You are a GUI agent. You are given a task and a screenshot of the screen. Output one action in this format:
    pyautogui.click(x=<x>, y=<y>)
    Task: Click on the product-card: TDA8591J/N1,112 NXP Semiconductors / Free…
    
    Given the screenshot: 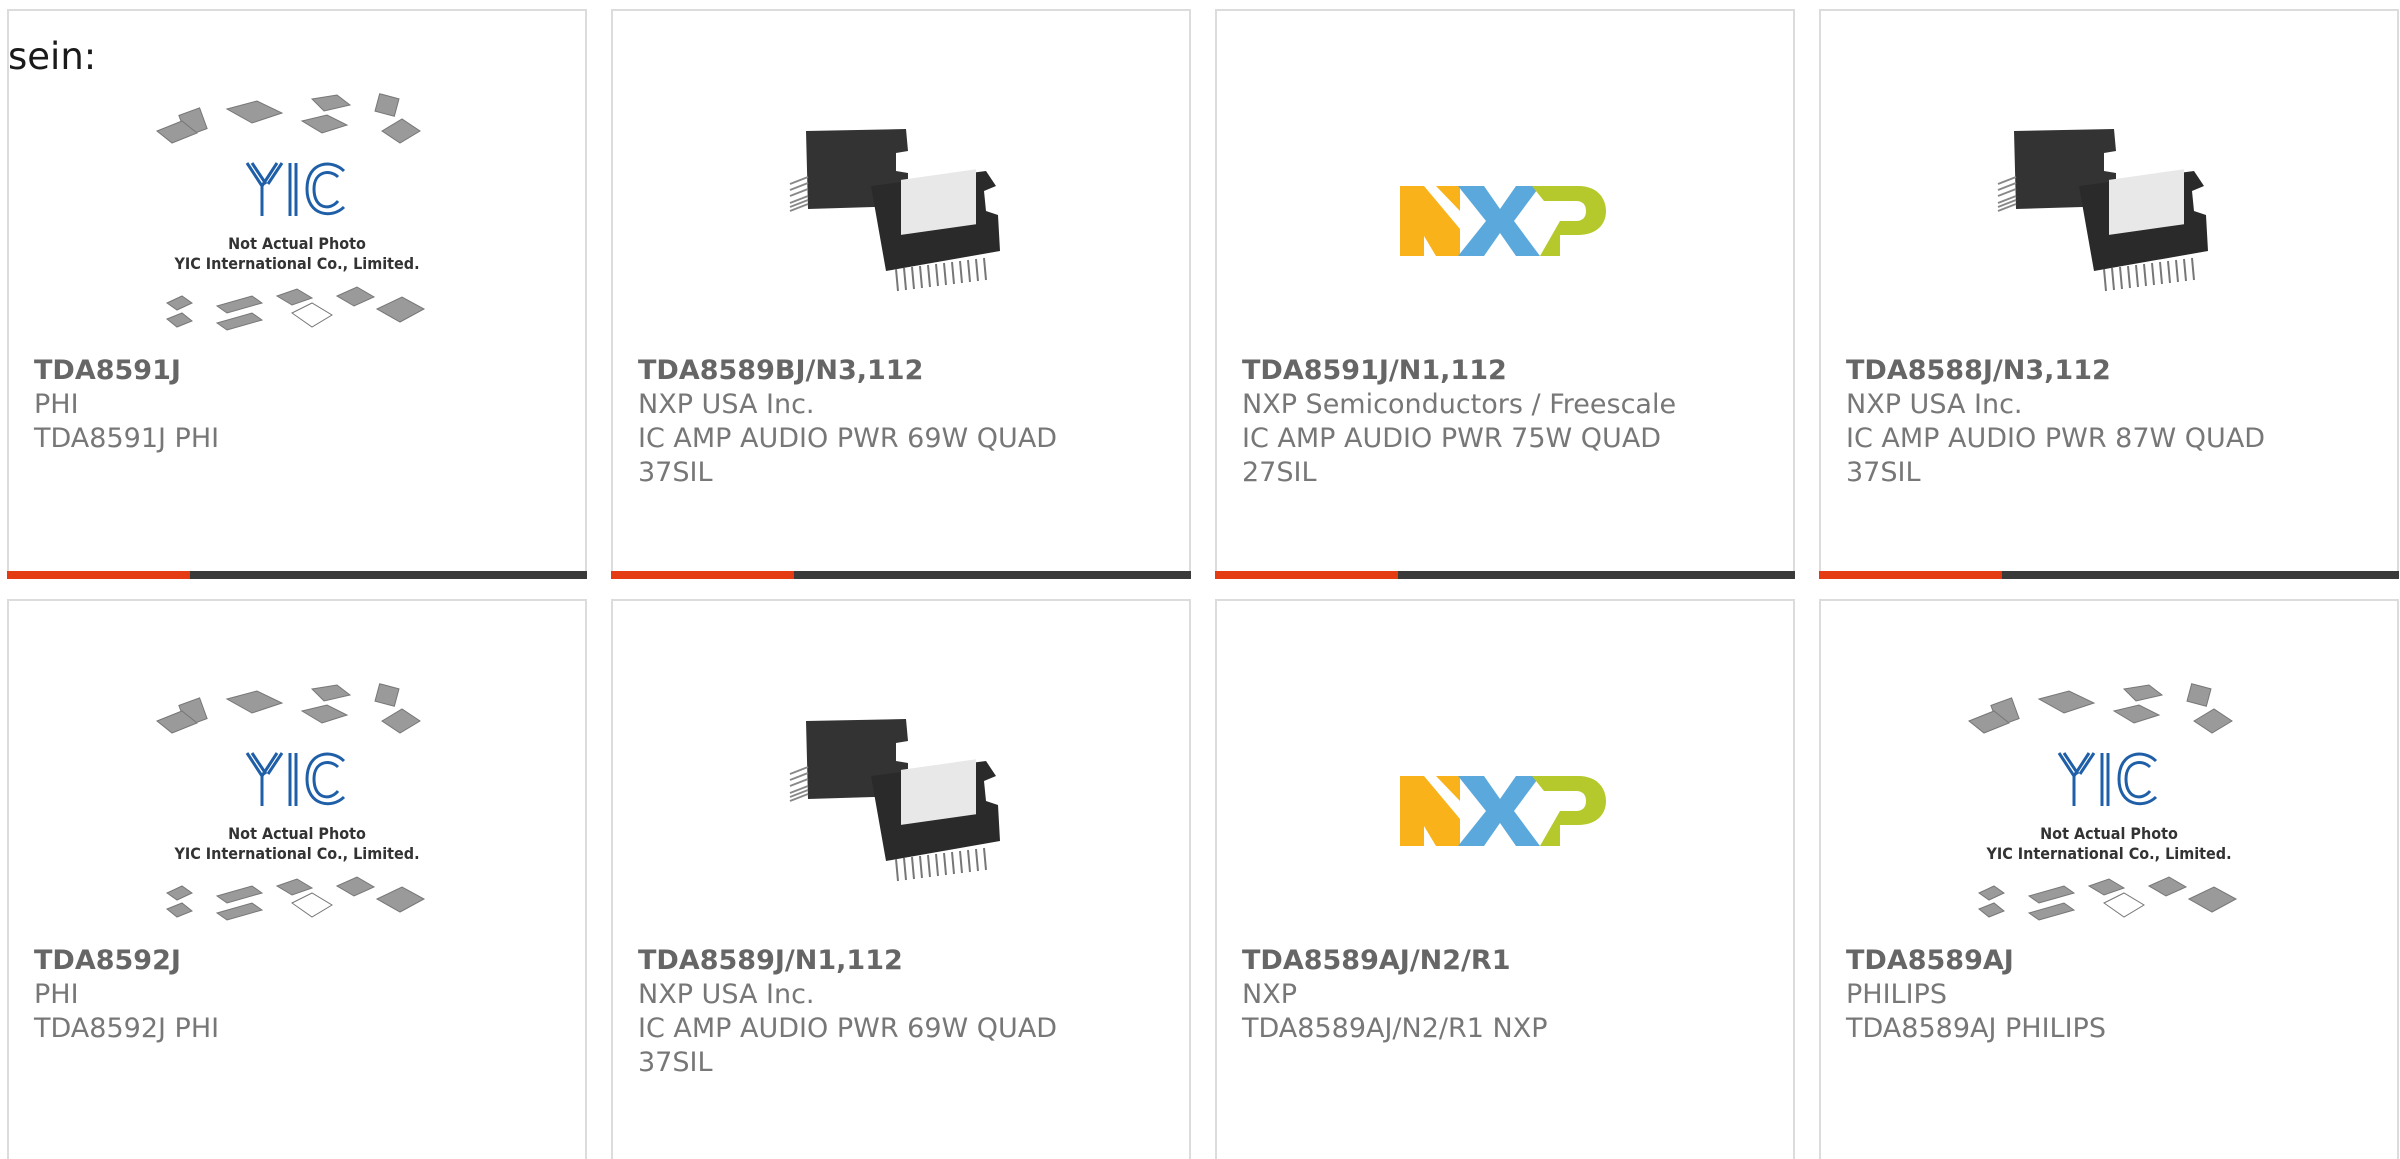 What is the action you would take?
    pyautogui.click(x=1505, y=294)
    